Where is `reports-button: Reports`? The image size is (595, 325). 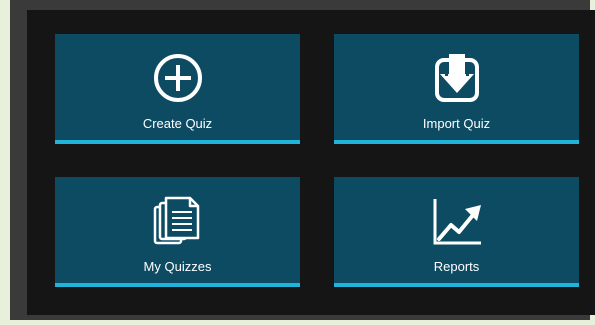 reports-button: Reports is located at coordinates (456, 232).